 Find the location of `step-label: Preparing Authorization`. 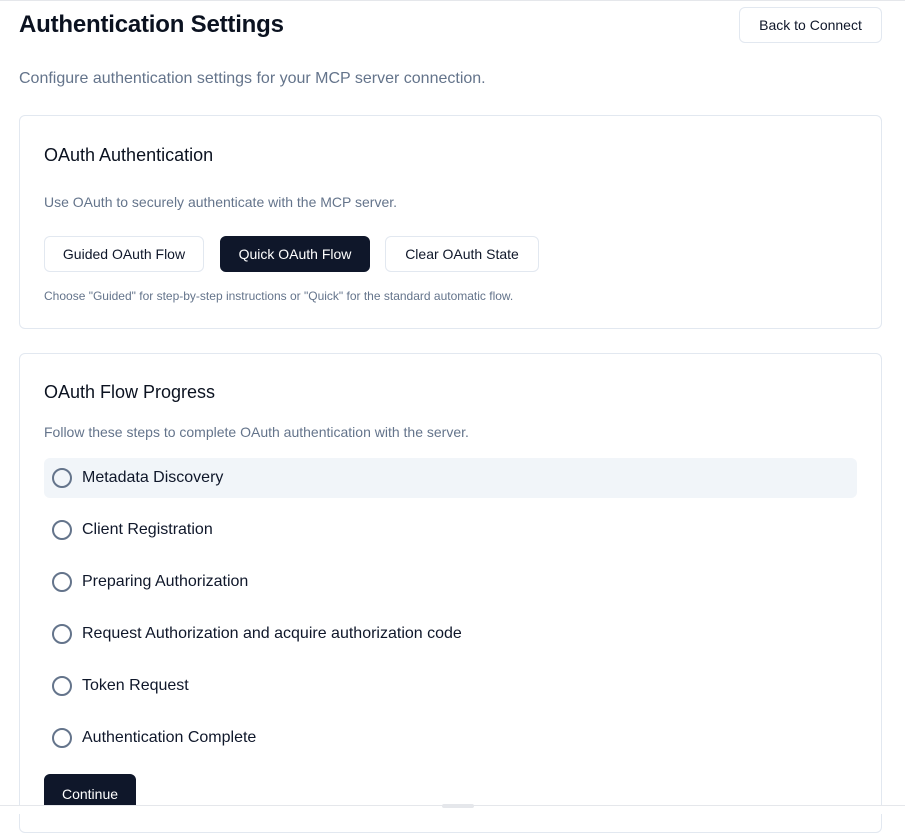

step-label: Preparing Authorization is located at coordinates (165, 581).